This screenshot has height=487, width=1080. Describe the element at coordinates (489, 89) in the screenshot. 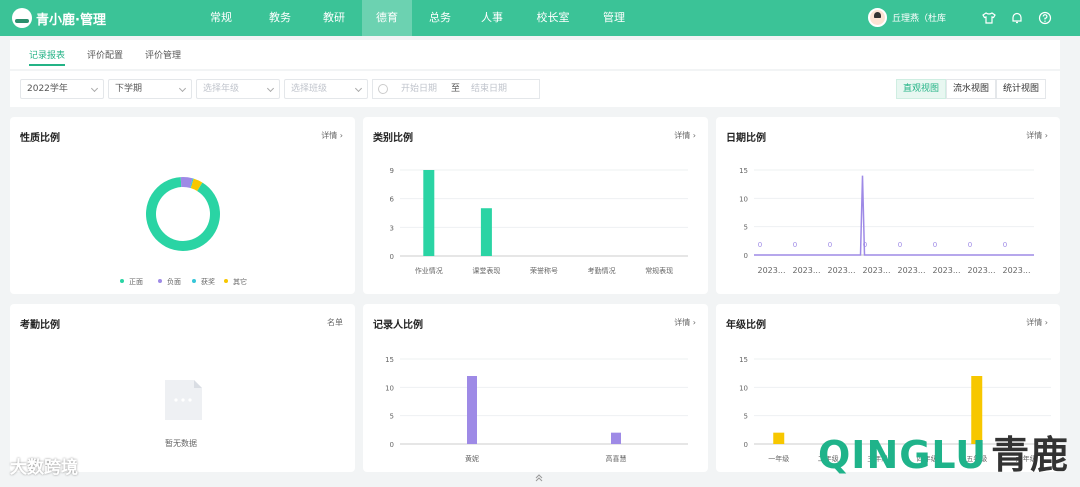

I see `end-date-input: 结束日期` at that location.